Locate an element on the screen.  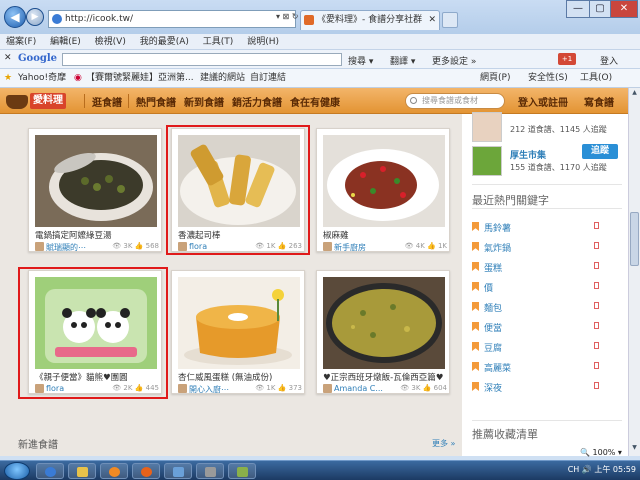
site-search-input: 搜尋食譜或食材 is located at coordinates (455, 101).